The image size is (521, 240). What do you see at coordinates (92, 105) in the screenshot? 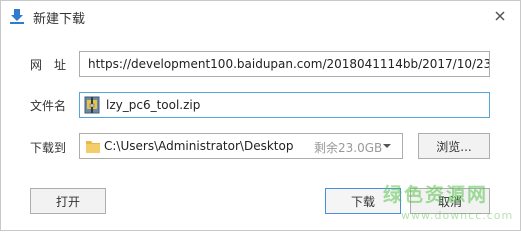
I see `zip-archive-icon` at bounding box center [92, 105].